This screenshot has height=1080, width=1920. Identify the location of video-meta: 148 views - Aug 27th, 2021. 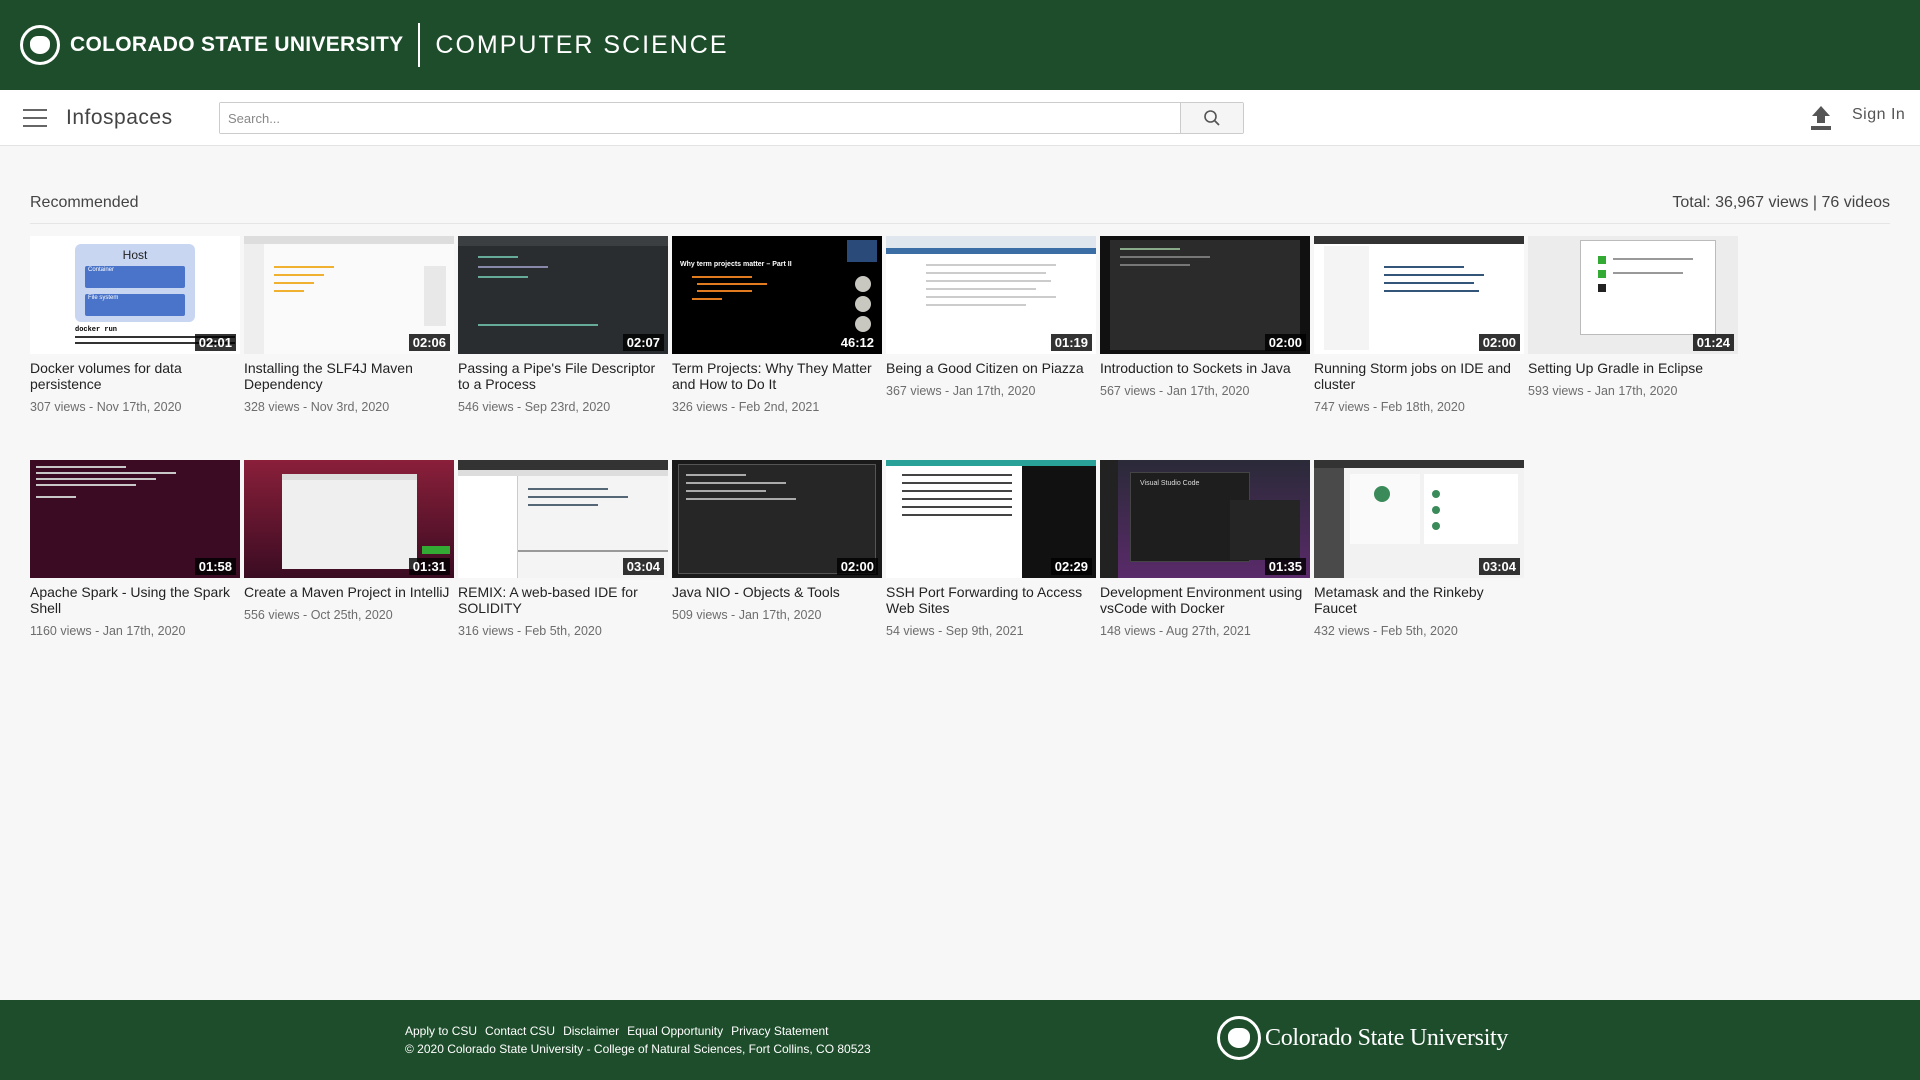
(1175, 631).